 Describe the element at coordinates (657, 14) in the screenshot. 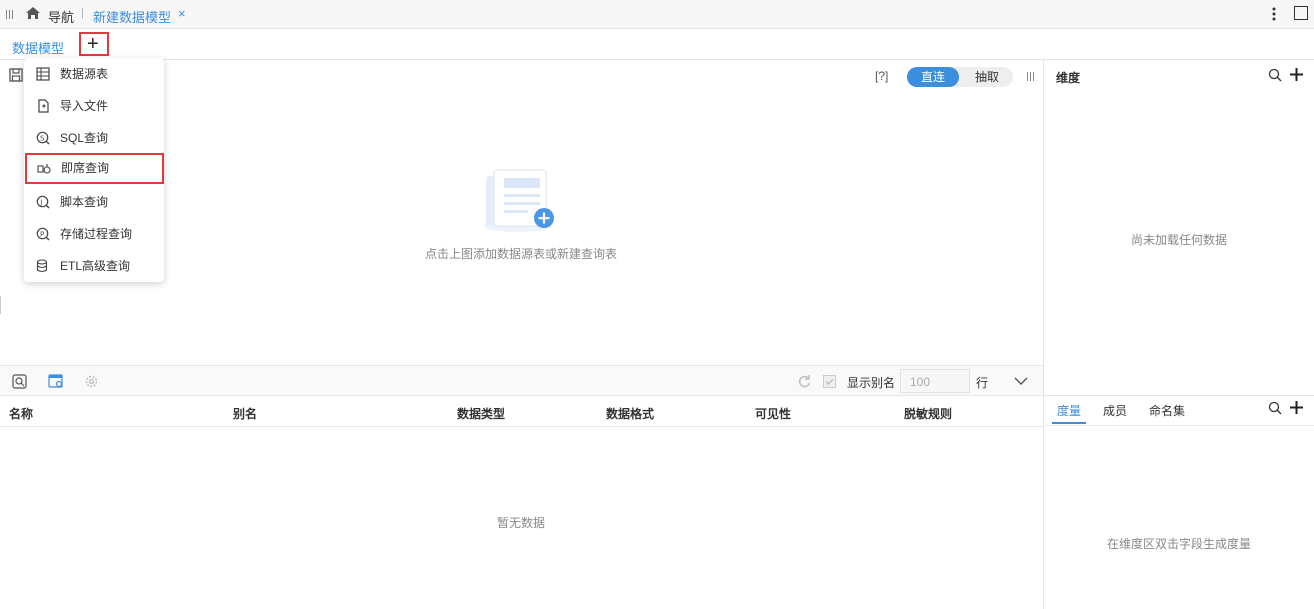

I see `top-bar: 导航 新建数据模型 ×` at that location.